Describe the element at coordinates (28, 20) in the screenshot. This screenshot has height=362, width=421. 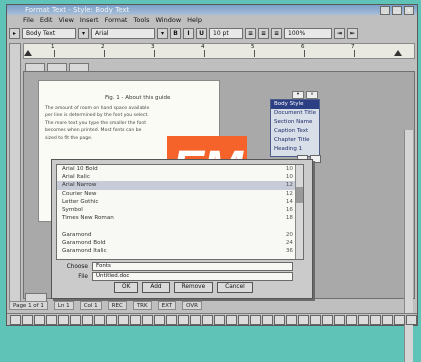
I see `menu-file: File` at that location.